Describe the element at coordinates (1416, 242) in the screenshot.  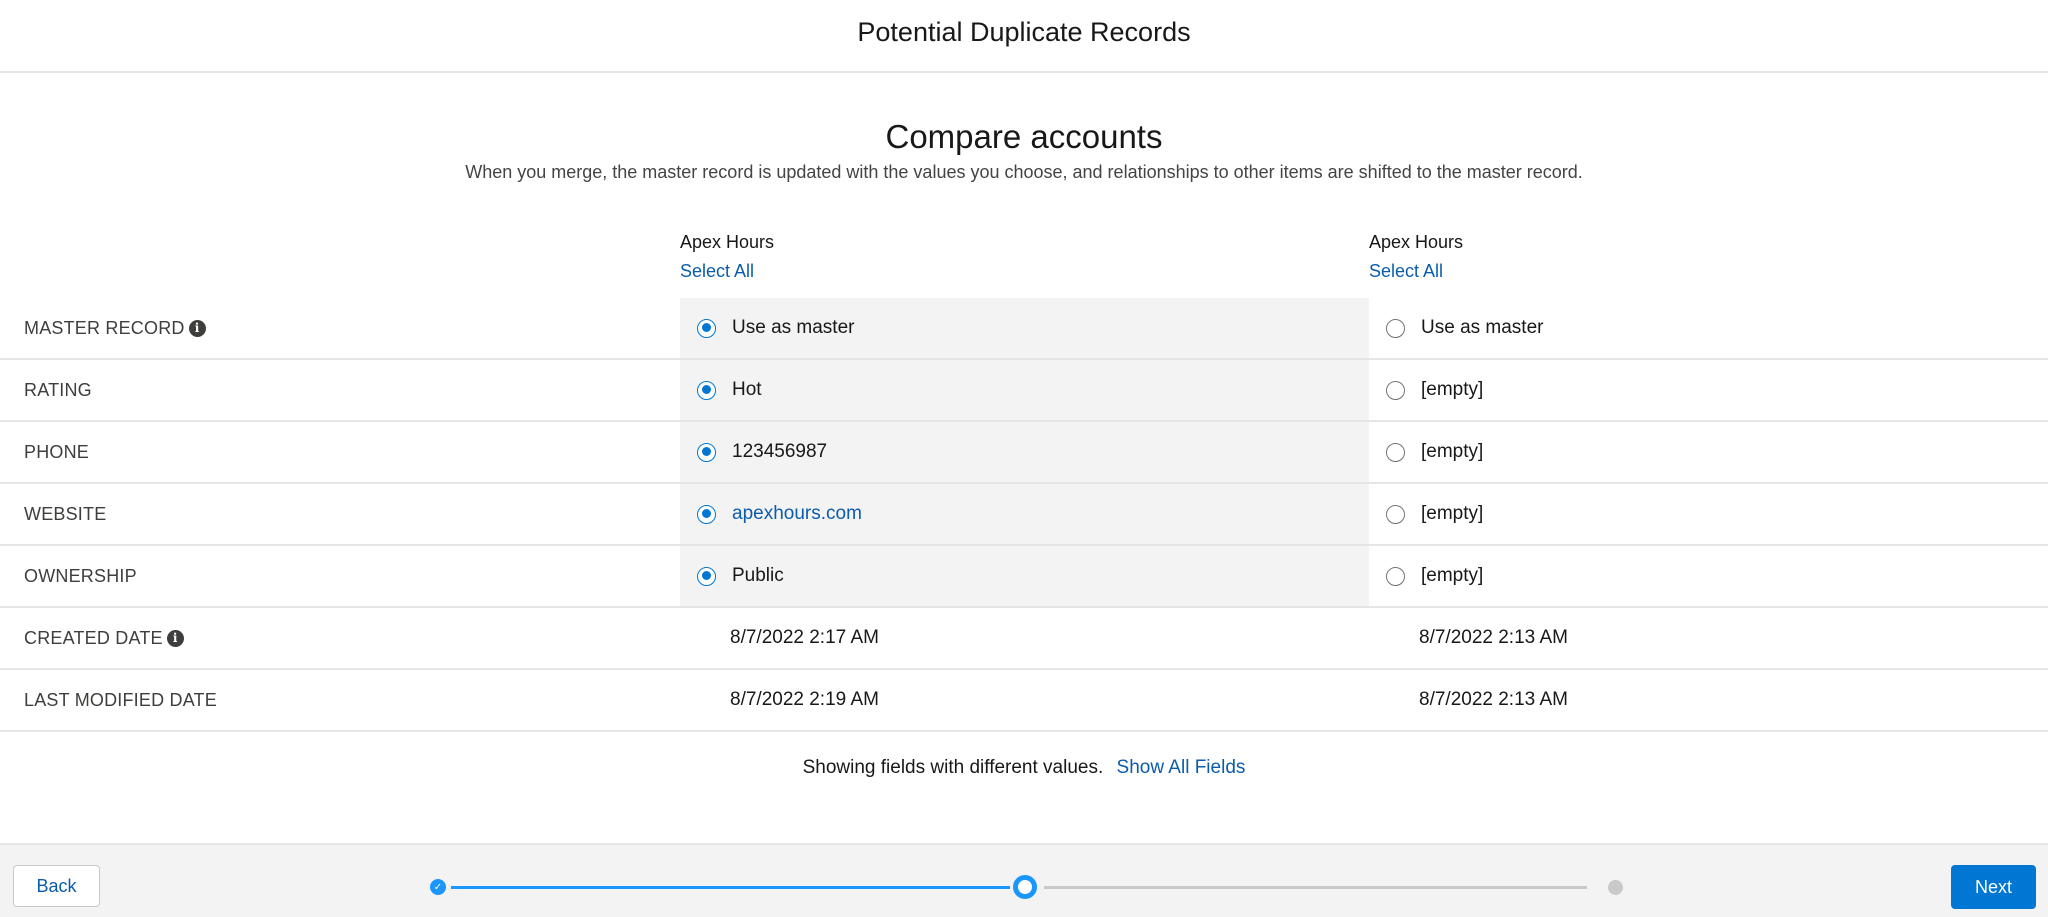
I see `record-2-name: Apex Hours` at that location.